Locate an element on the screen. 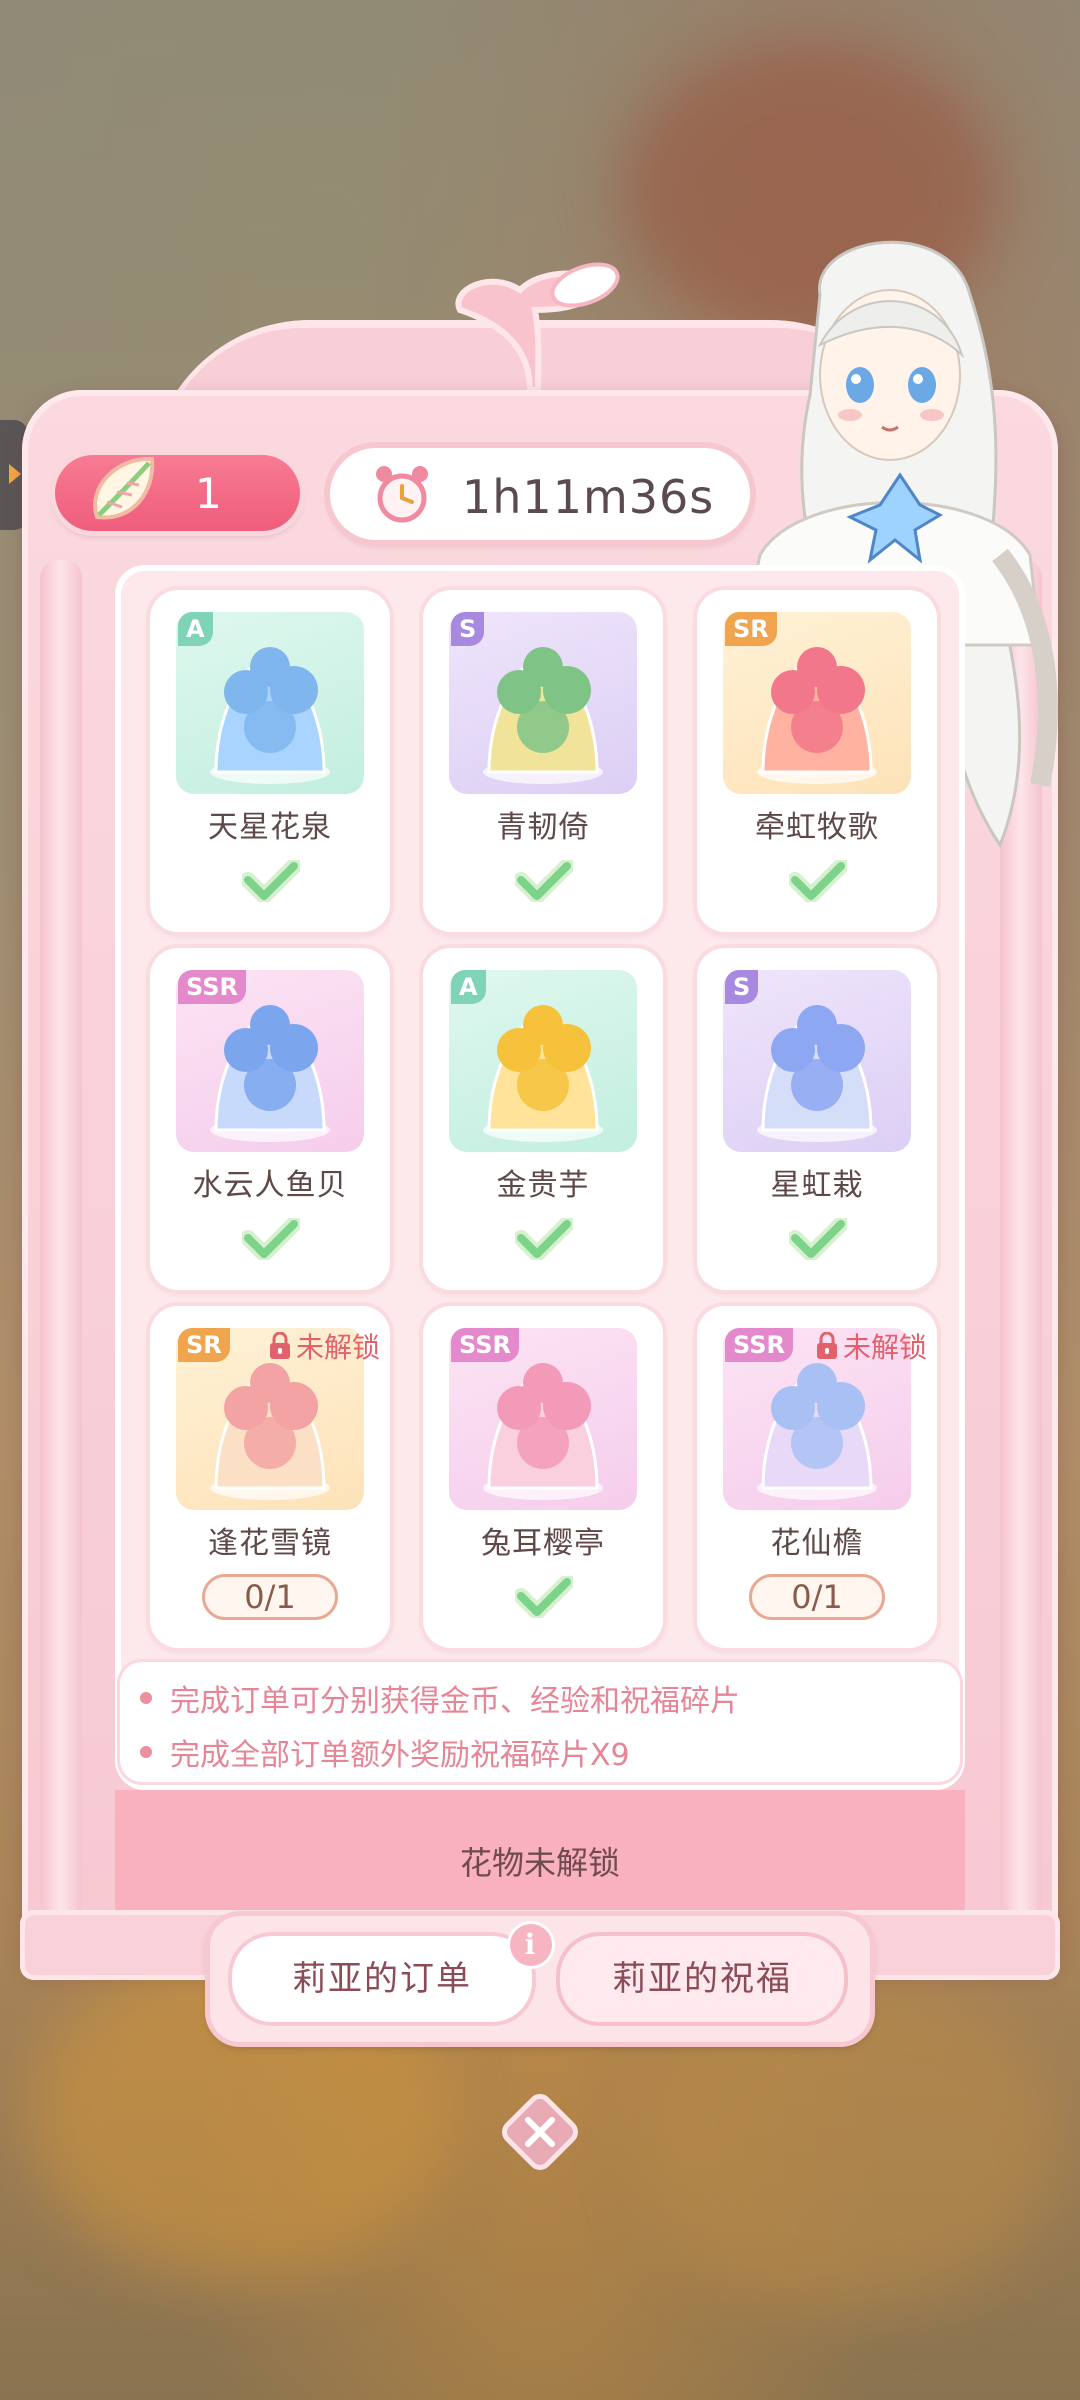  fragment-count-value: 1 is located at coordinates (208, 493).